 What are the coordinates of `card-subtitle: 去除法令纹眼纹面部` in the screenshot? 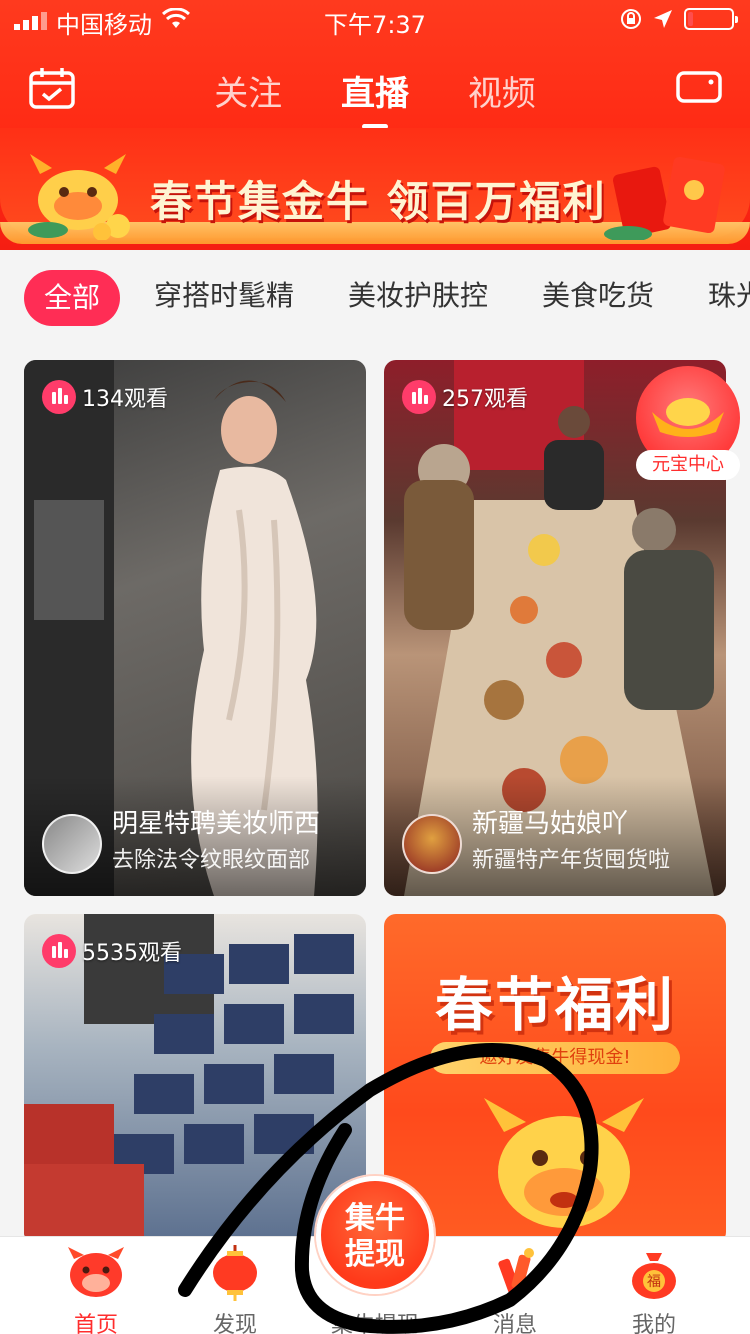 It's located at (211, 860).